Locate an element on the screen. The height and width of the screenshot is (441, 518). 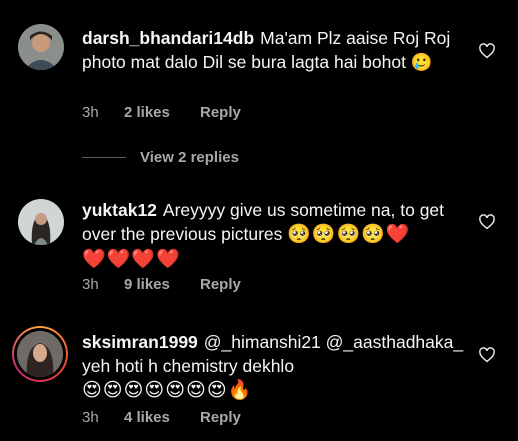
comment-meta: 3h 2 likes Reply is located at coordinates (161, 112).